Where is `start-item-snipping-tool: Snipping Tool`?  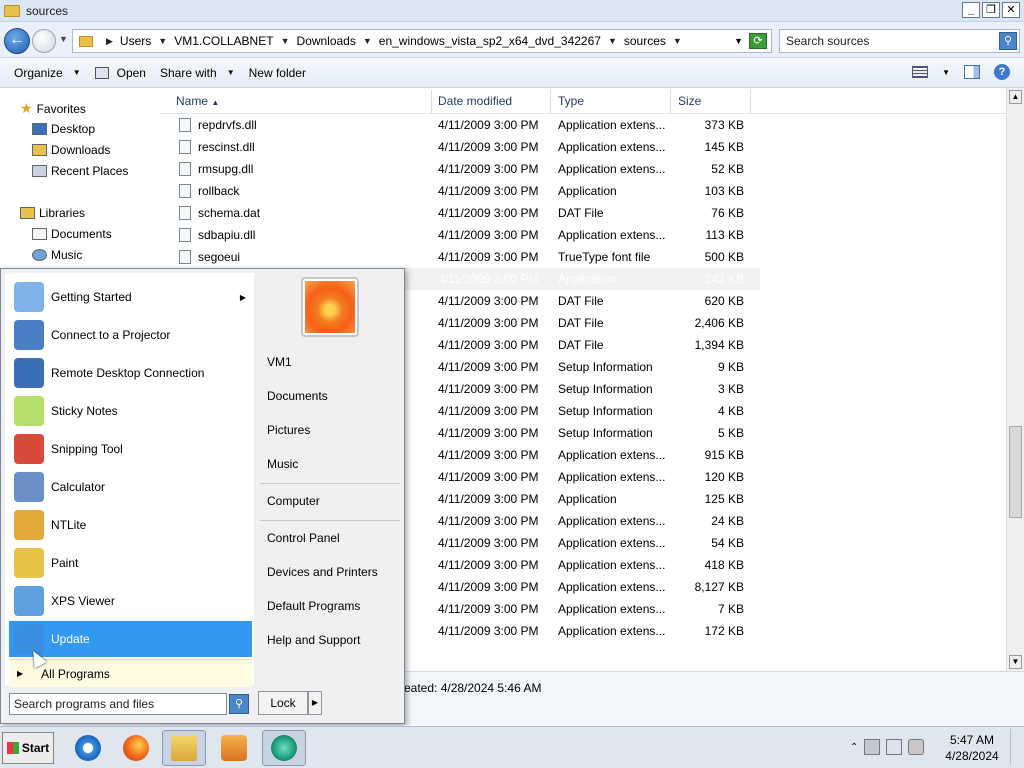
start-item-snipping-tool: Snipping Tool is located at coordinates (130, 449).